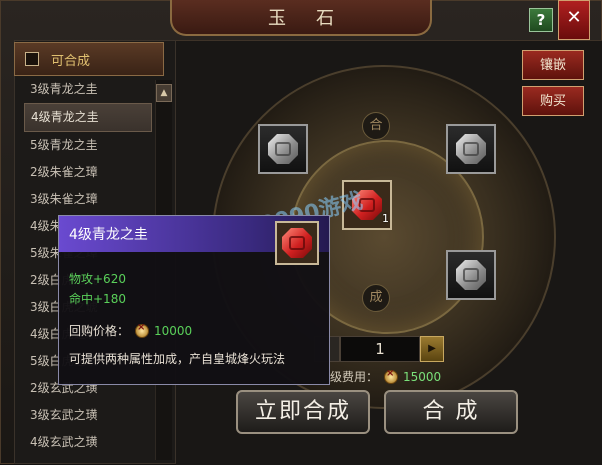 Image resolution: width=602 pixels, height=465 pixels. I want to click on list-item: 4级玄武之璜, so click(88, 442).